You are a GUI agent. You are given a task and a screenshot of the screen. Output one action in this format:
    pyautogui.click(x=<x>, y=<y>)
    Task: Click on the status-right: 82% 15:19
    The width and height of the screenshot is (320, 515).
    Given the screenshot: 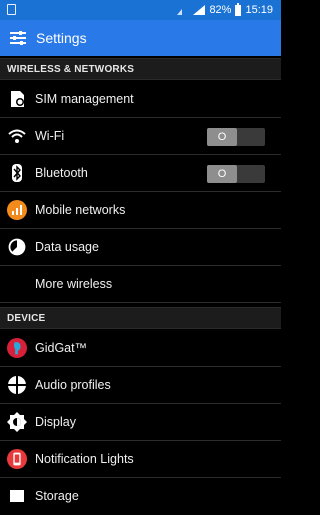 What is the action you would take?
    pyautogui.click(x=225, y=10)
    